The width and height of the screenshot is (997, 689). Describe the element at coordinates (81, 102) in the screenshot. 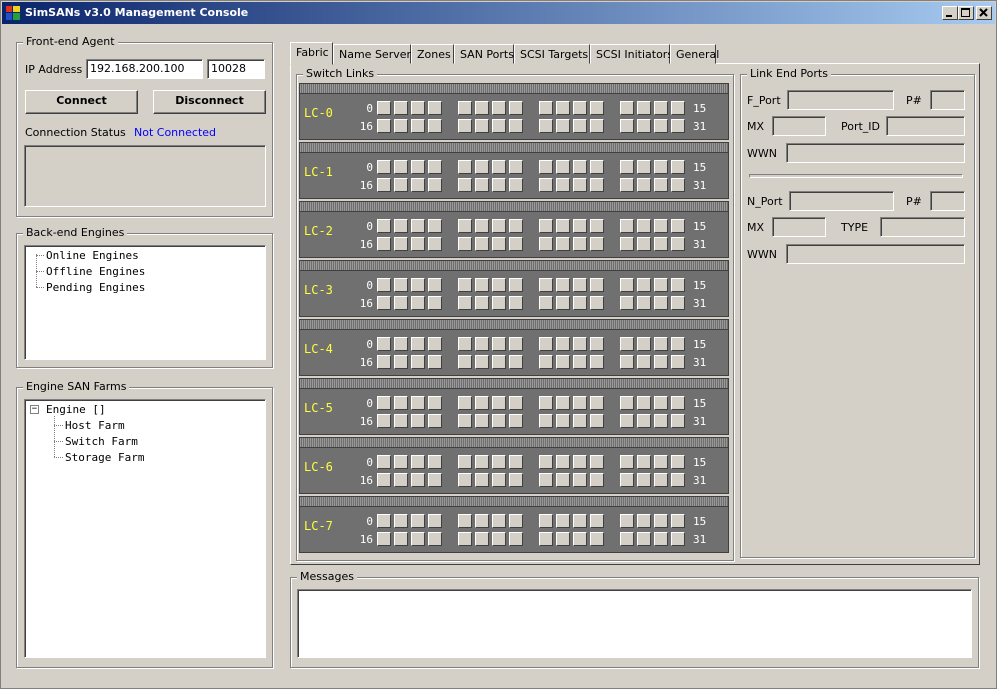

I see `connect-button: Connect` at that location.